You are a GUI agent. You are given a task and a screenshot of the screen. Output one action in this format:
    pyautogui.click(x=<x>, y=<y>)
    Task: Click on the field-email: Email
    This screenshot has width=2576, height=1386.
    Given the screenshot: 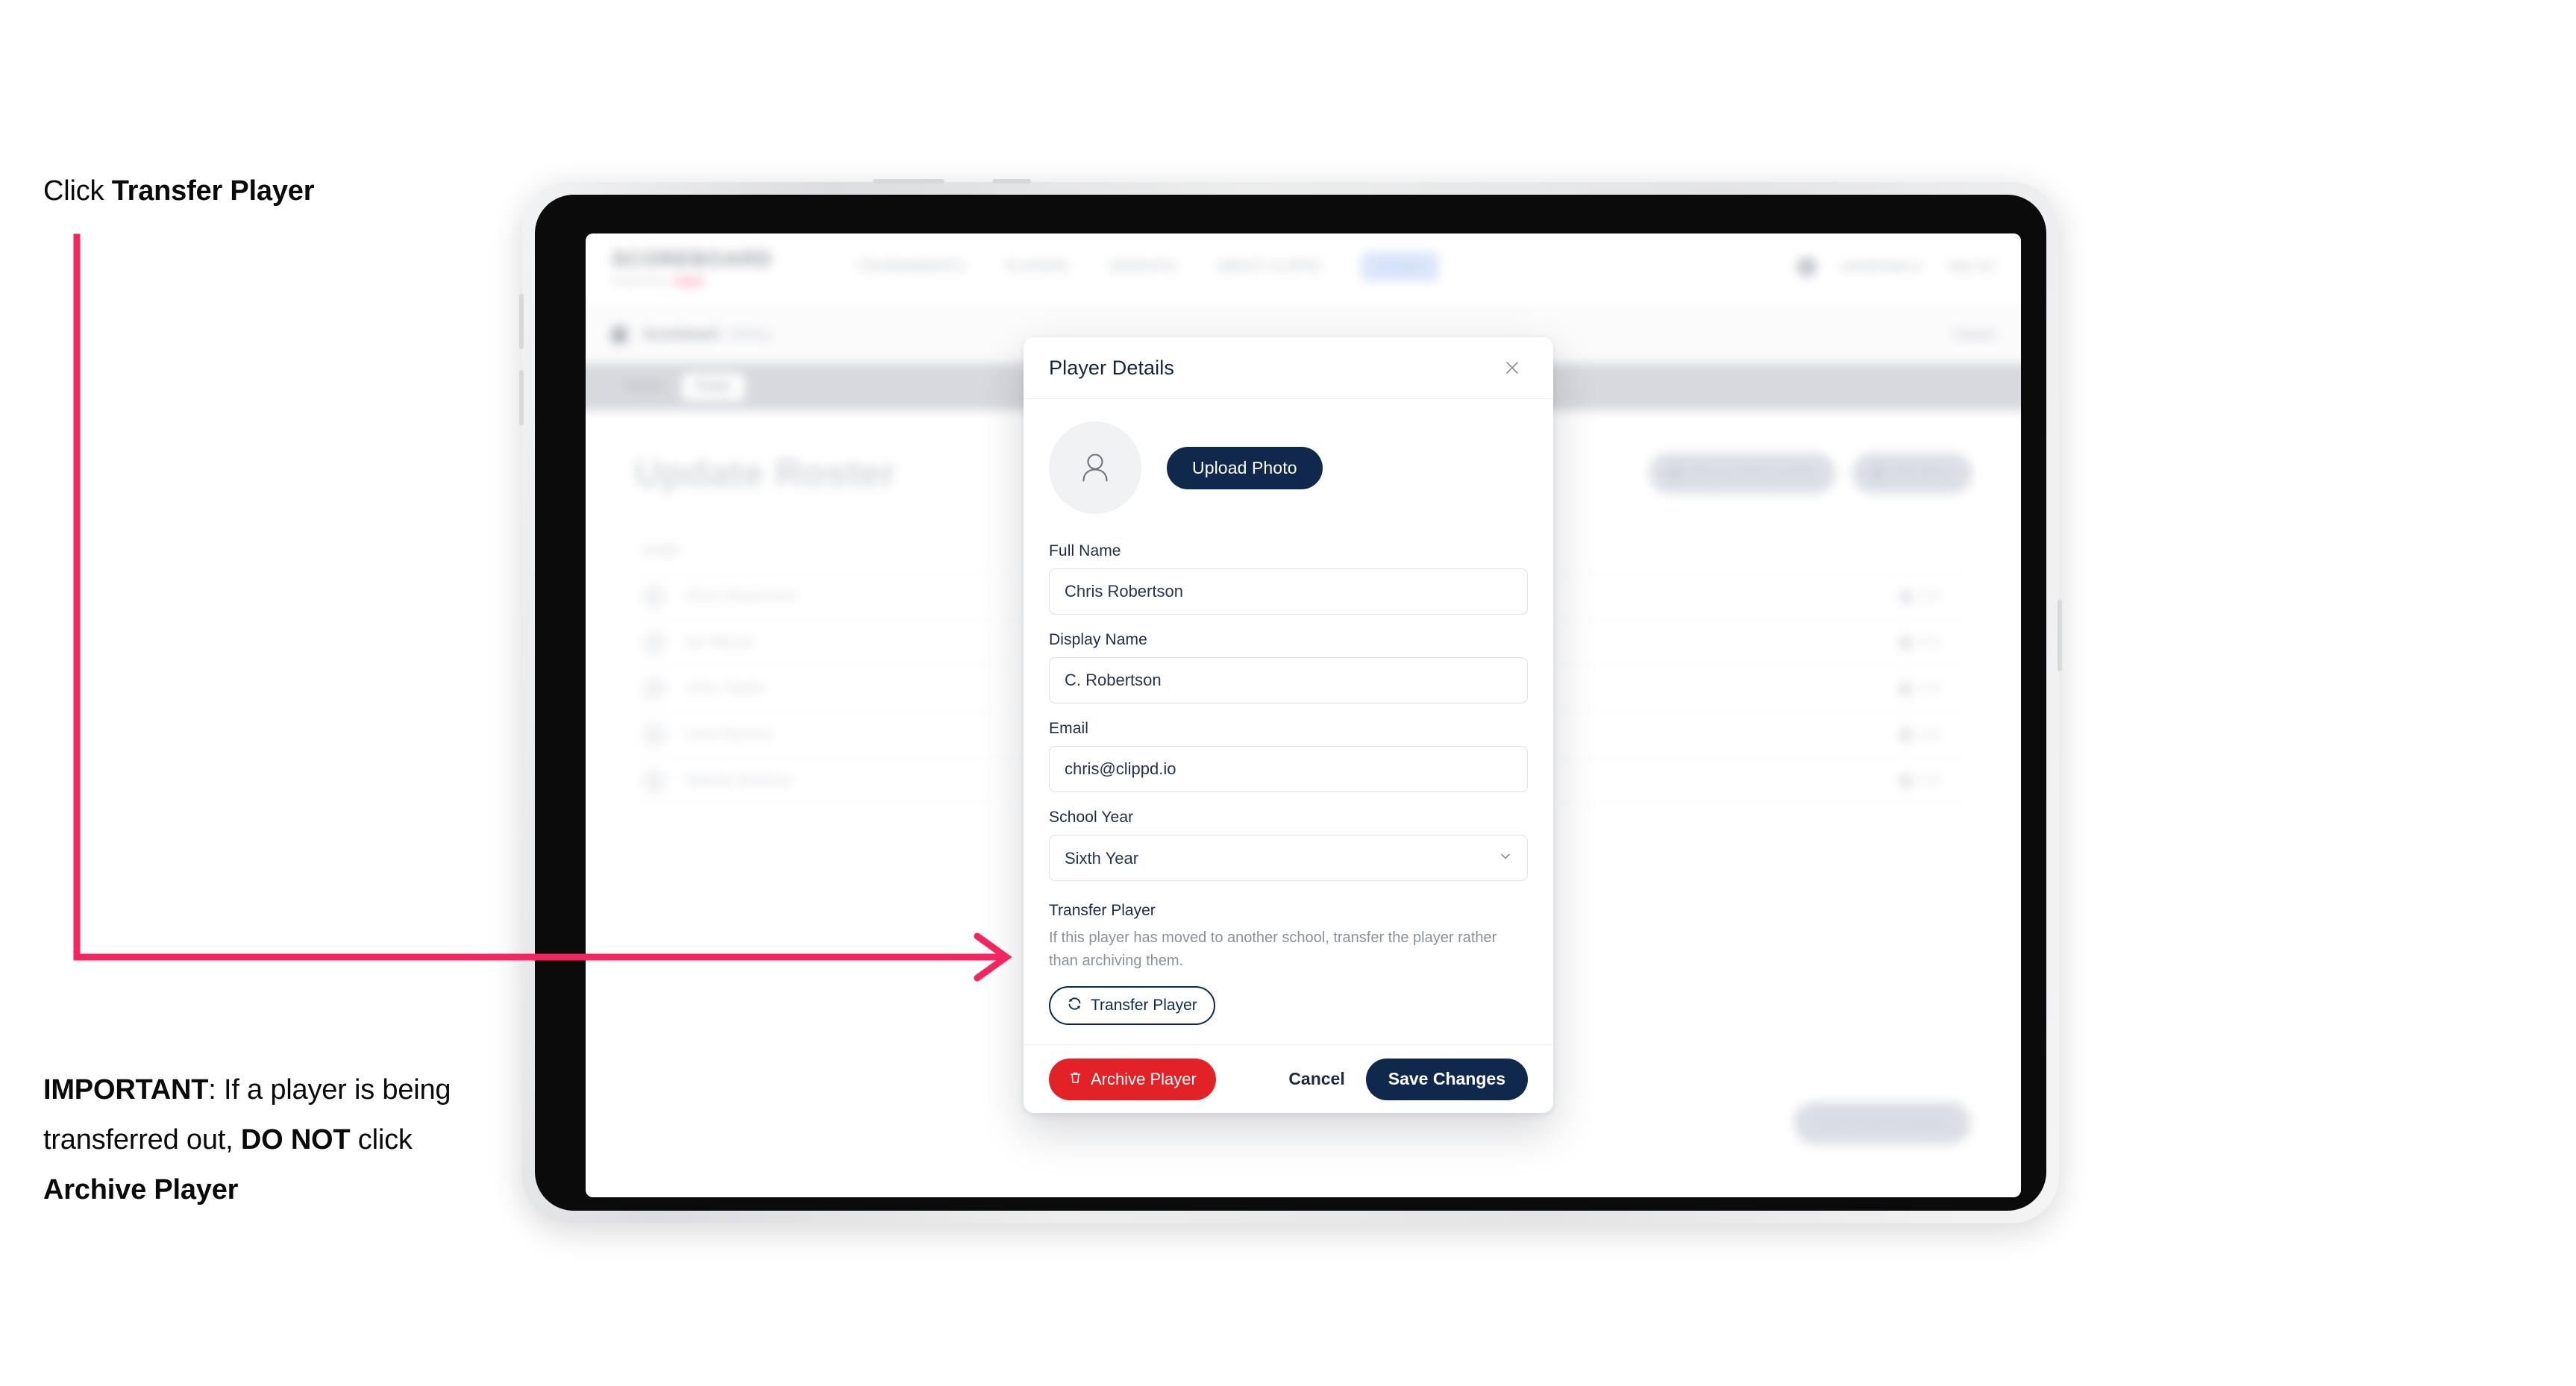 What is the action you would take?
    pyautogui.click(x=1288, y=756)
    